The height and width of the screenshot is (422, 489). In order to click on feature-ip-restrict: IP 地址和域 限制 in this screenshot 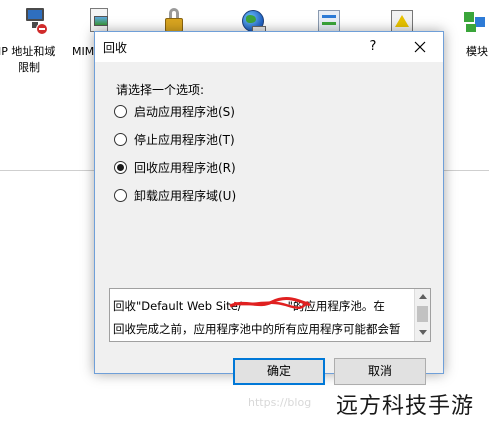, I will do `click(35, 40)`.